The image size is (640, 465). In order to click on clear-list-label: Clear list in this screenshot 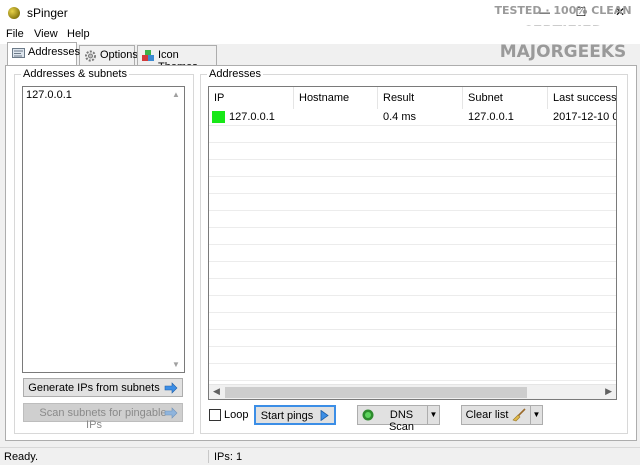, I will do `click(487, 415)`.